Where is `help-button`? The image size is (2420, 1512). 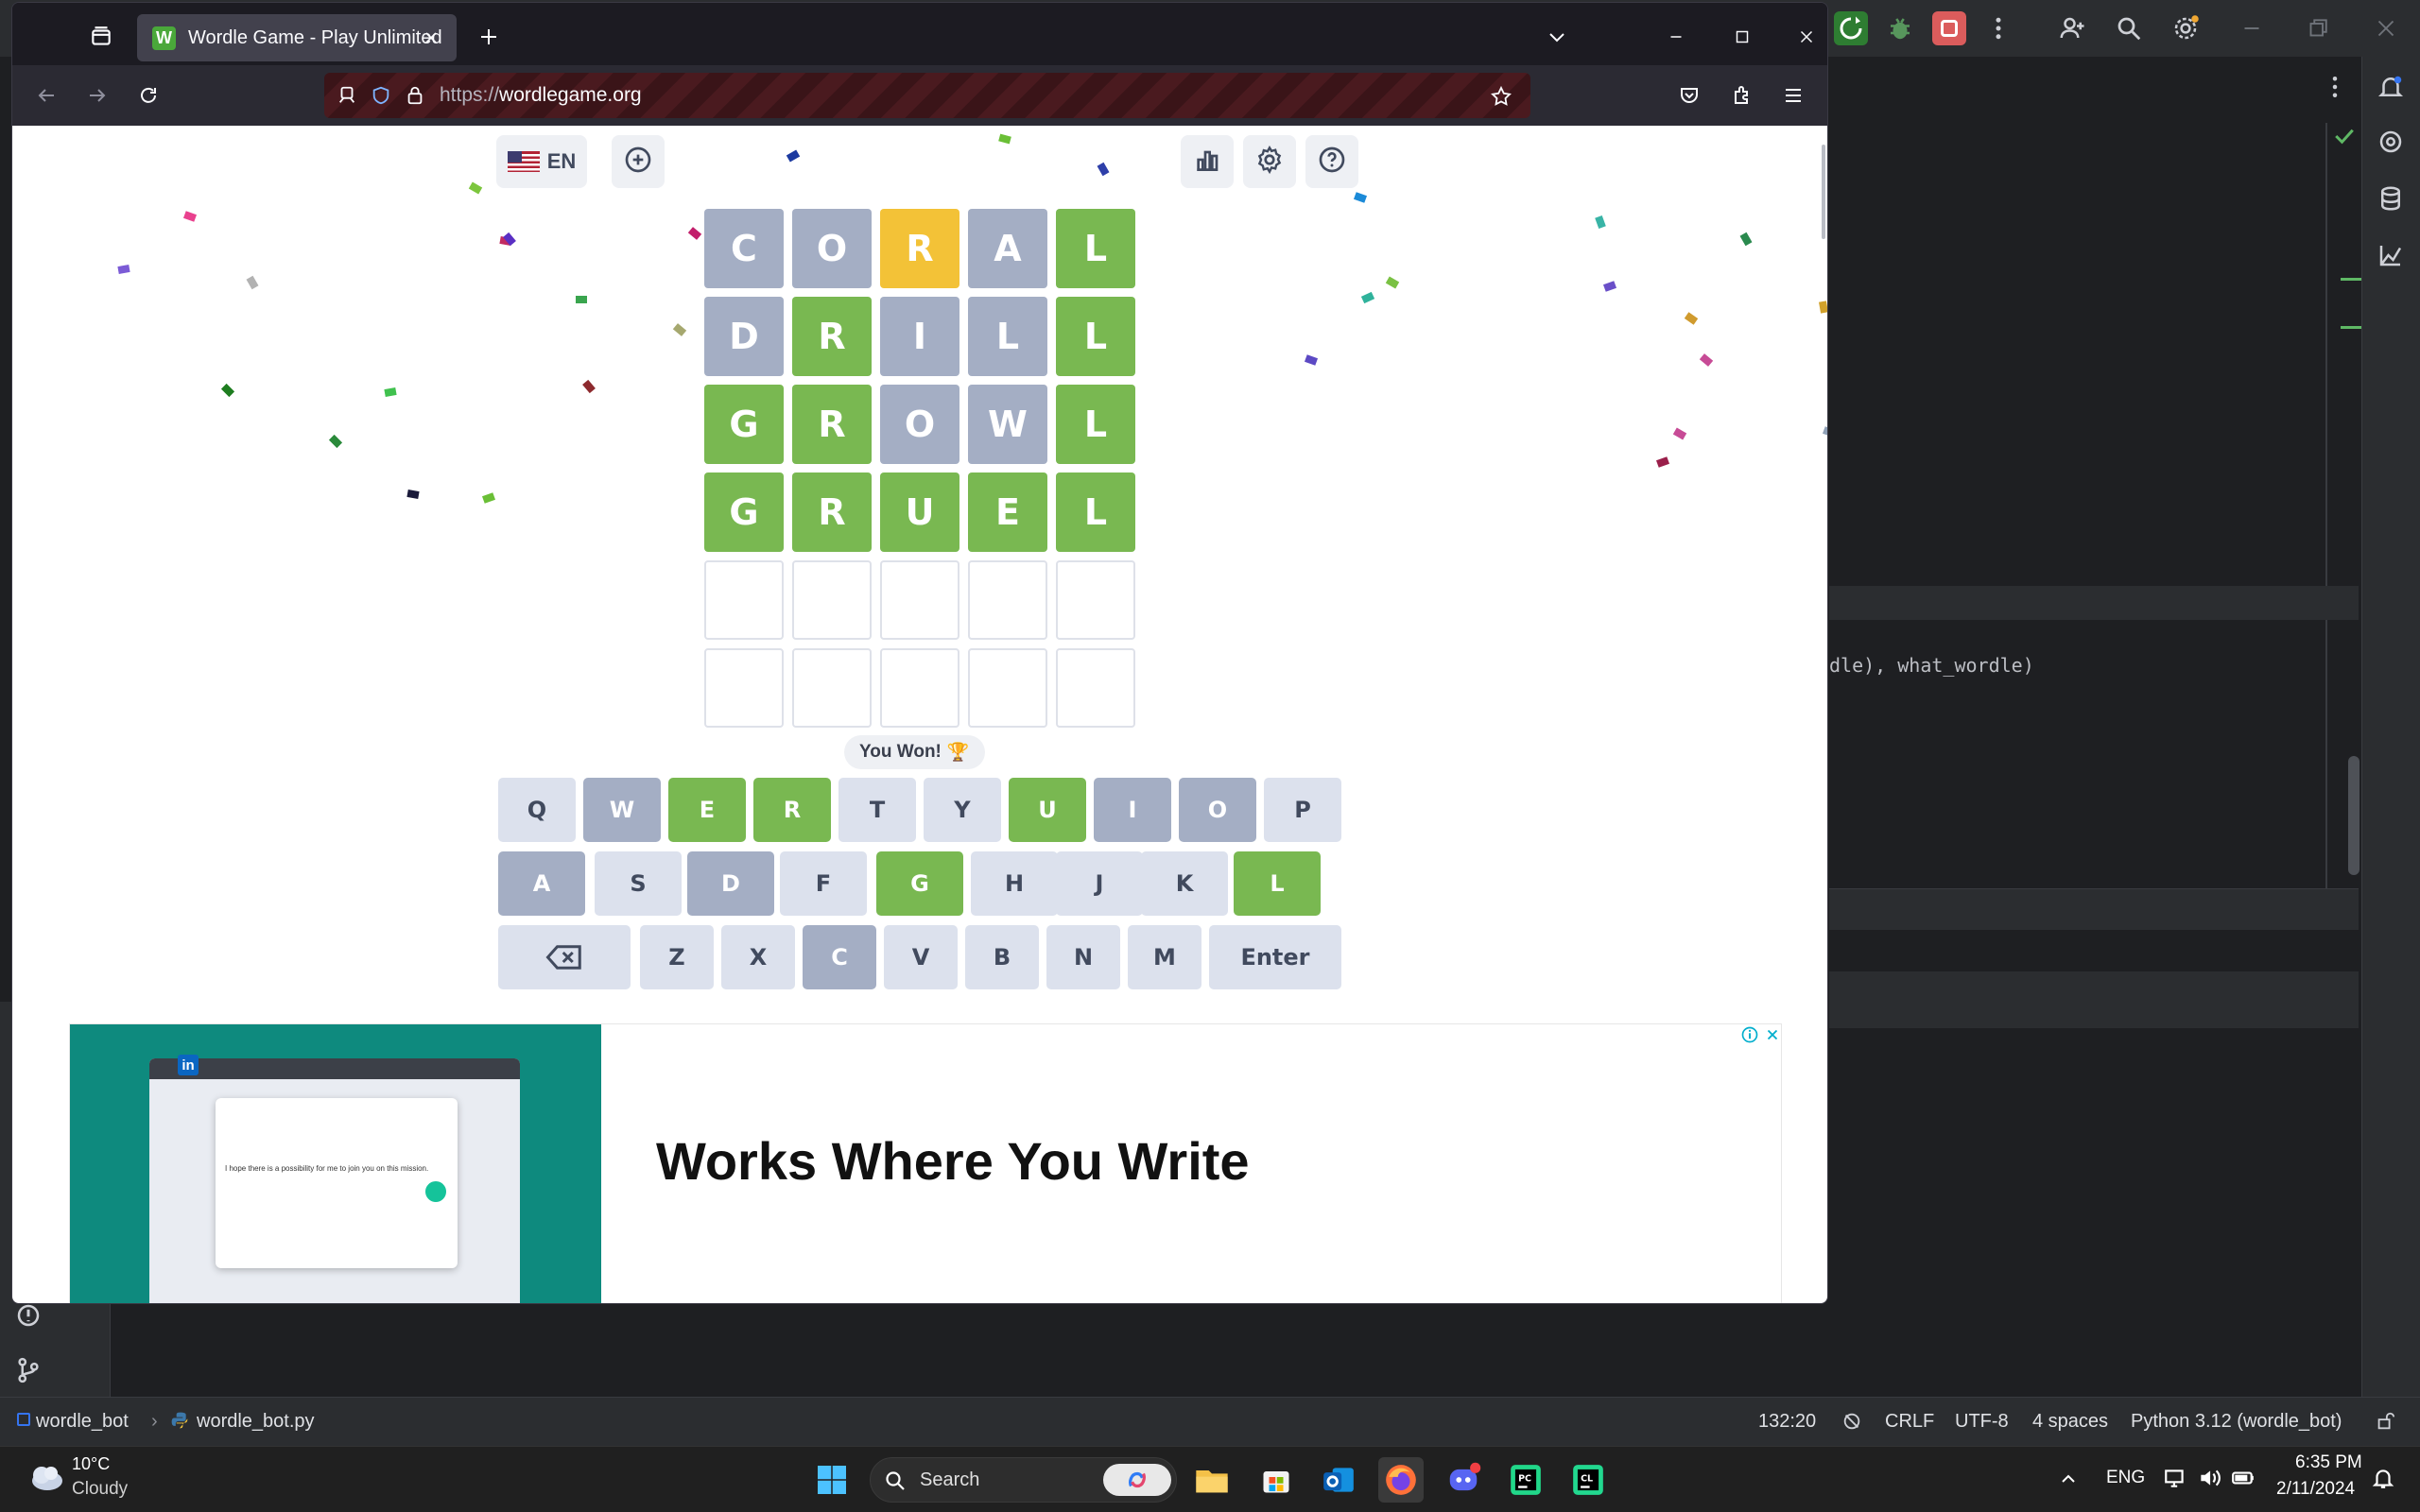
help-button is located at coordinates (1331, 161).